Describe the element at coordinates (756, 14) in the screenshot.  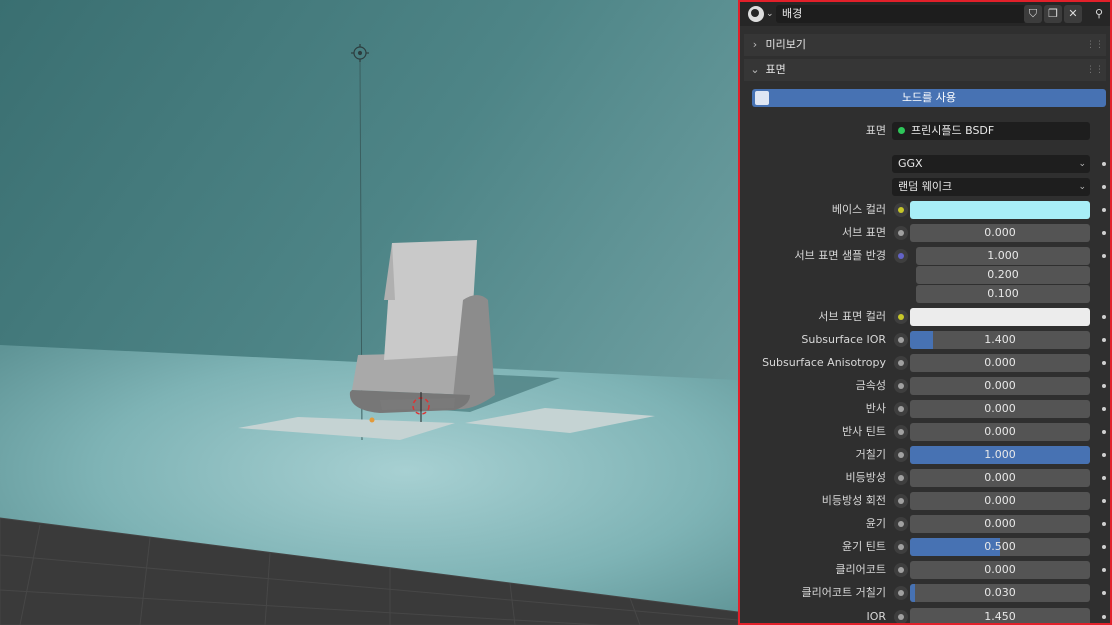
I see `world-icon` at that location.